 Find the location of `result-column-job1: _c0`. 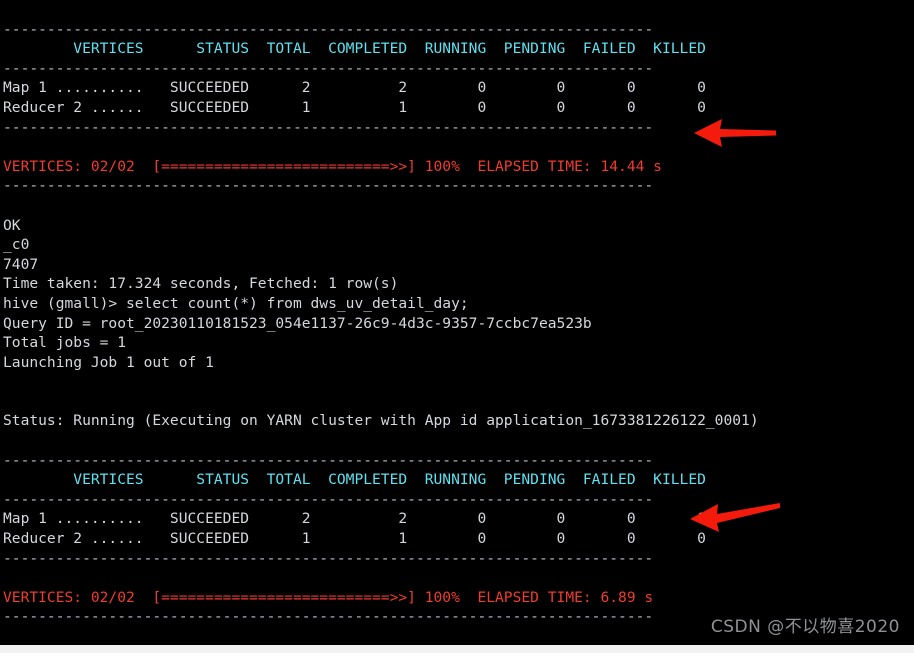

result-column-job1: _c0 is located at coordinates (16, 245).